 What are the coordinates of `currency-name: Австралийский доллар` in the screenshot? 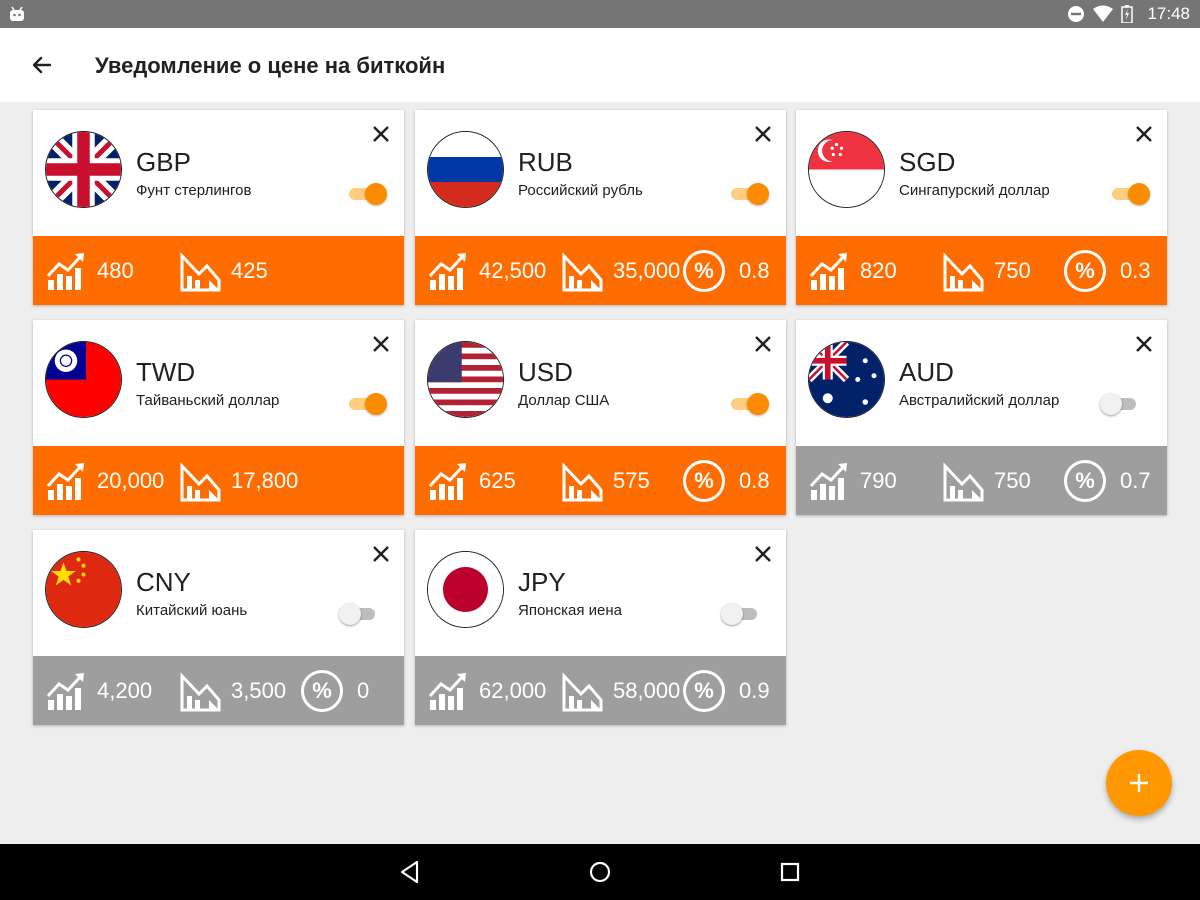 It's located at (979, 400).